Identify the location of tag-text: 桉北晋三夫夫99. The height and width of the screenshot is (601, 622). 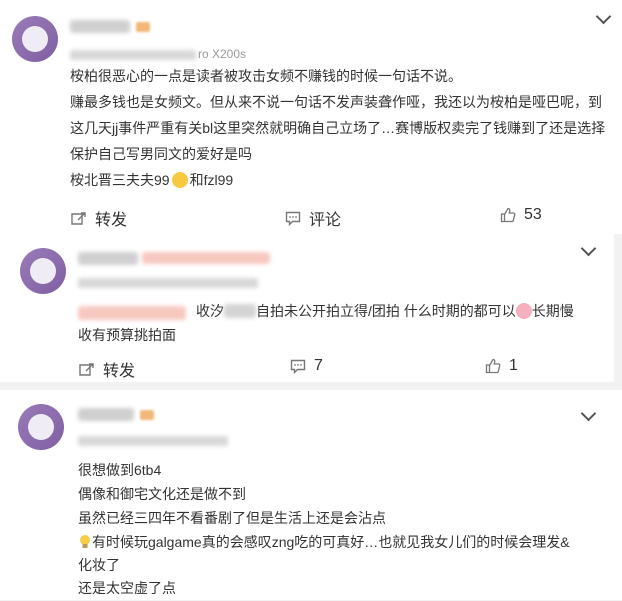
(120, 180).